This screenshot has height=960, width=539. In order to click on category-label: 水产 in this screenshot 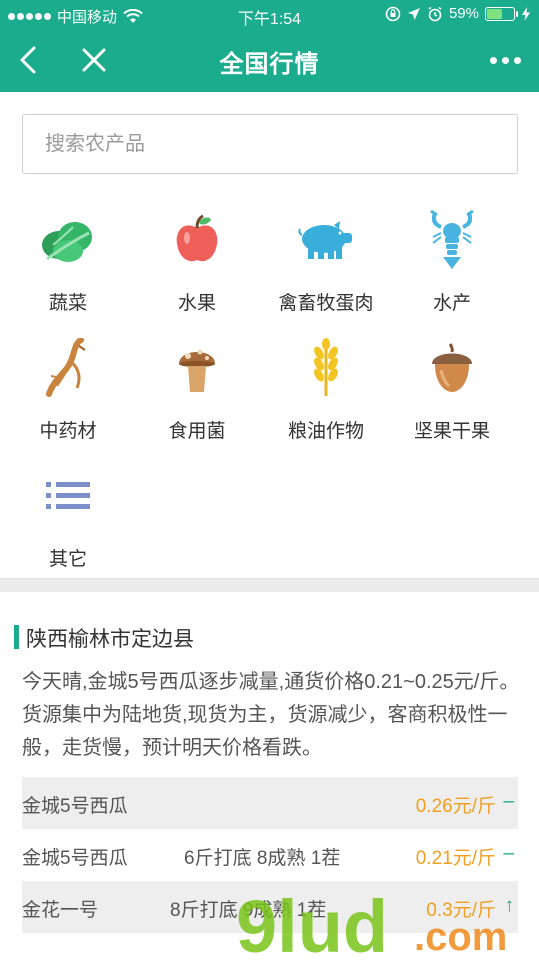, I will do `click(451, 303)`.